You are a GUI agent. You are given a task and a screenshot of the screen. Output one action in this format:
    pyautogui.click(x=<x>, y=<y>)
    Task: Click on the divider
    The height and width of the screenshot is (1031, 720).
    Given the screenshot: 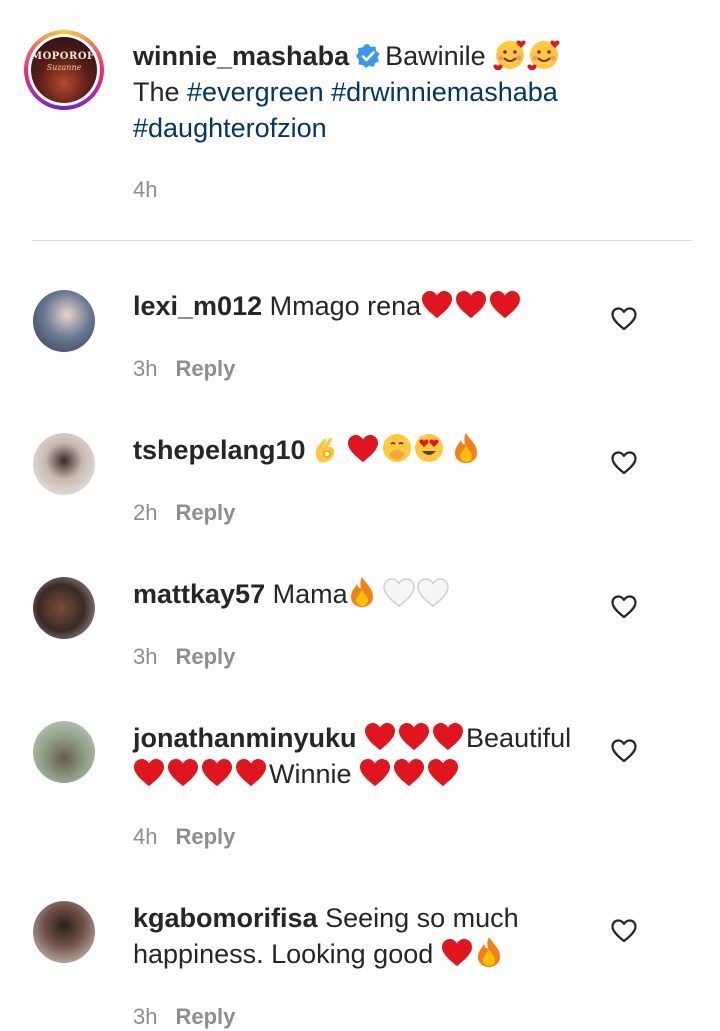 What is the action you would take?
    pyautogui.click(x=362, y=240)
    